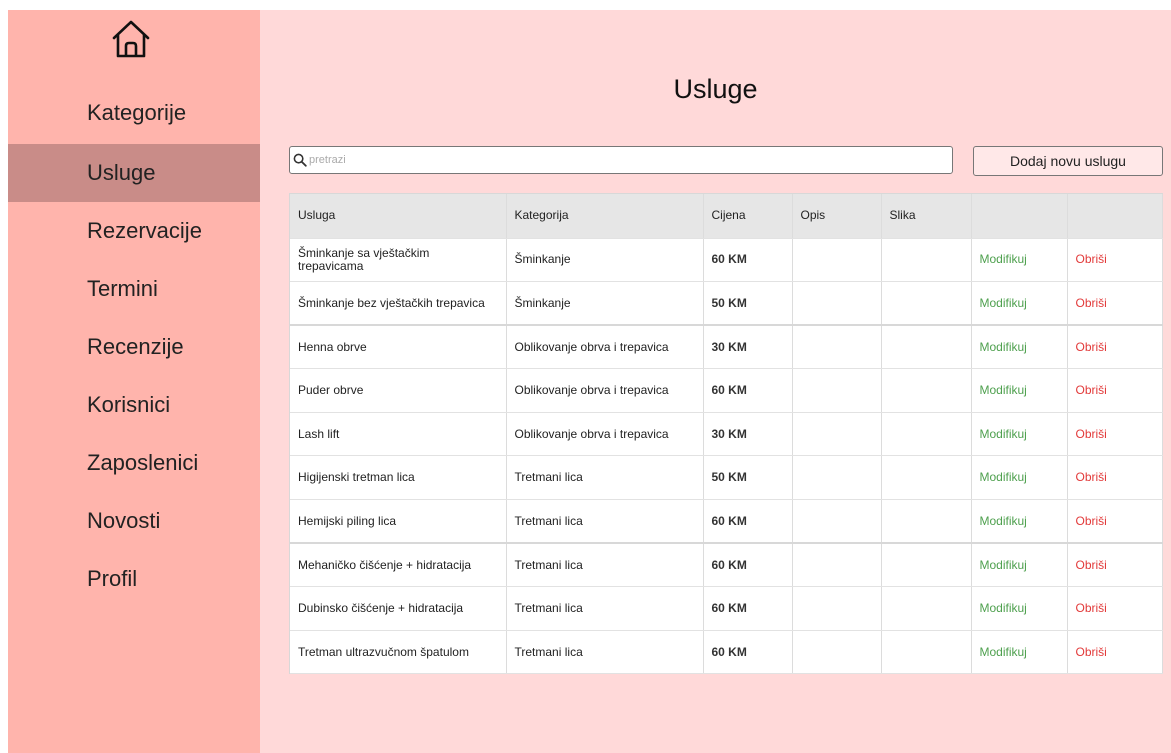 The width and height of the screenshot is (1171, 753). I want to click on cell-usluga: Mehaničko čišćenje + hidratacija, so click(398, 565).